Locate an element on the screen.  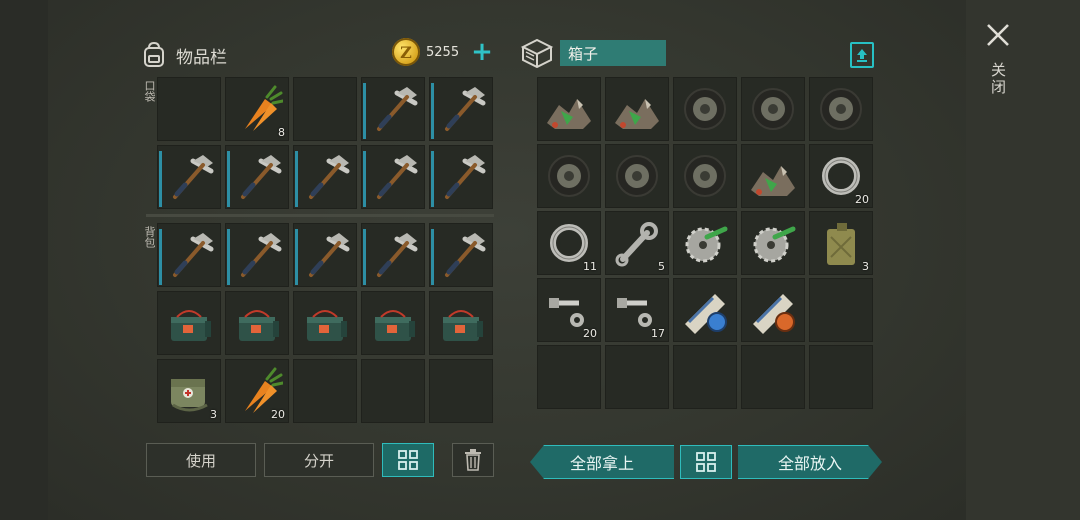
inventory-header: 物品栏 is located at coordinates (184, 55).